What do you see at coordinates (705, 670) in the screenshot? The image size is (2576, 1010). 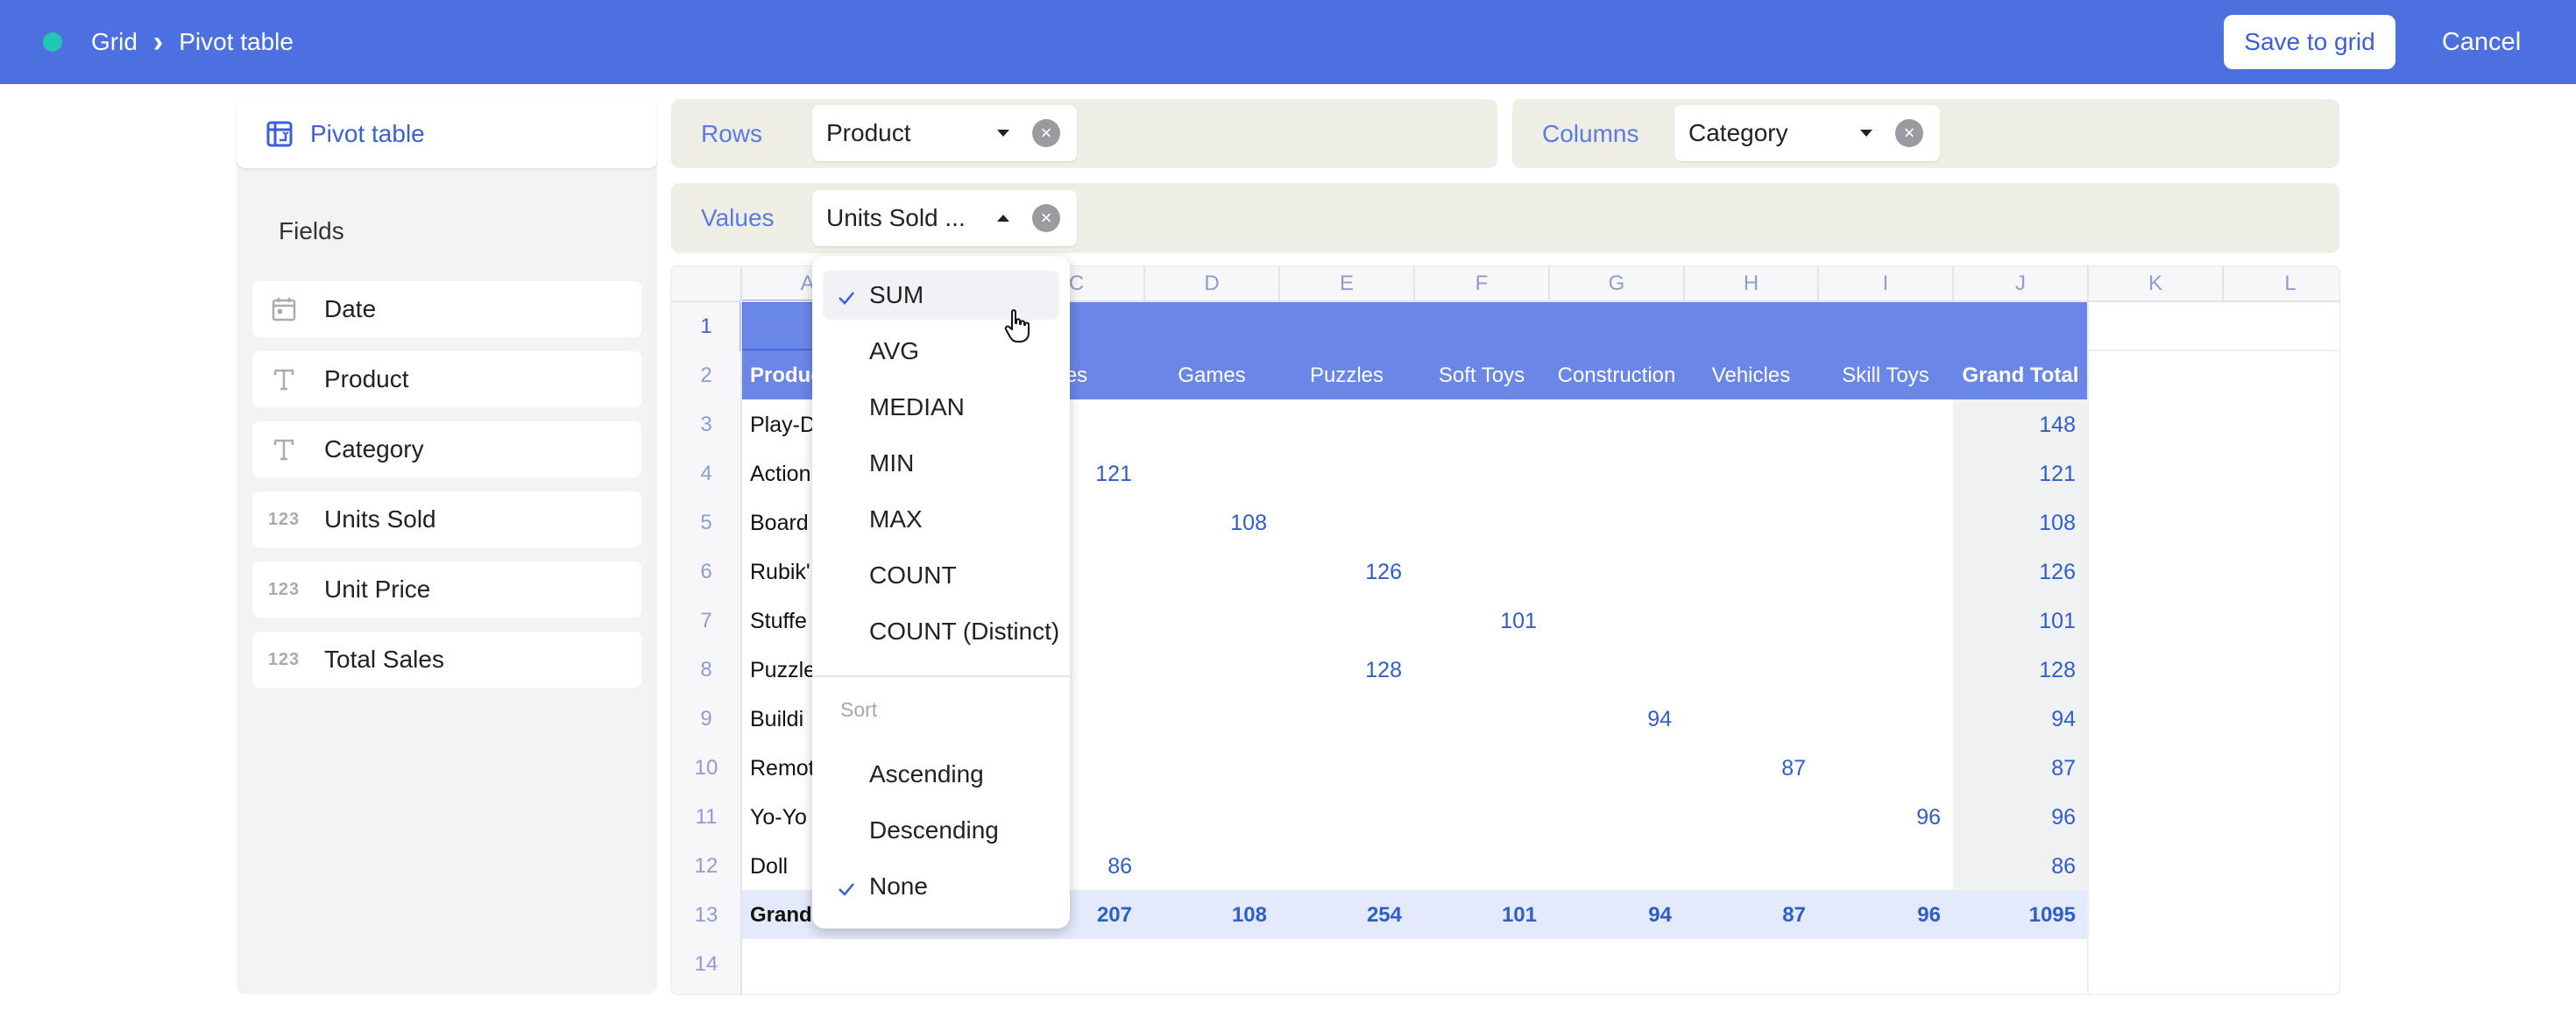 I see `row-number: 8` at bounding box center [705, 670].